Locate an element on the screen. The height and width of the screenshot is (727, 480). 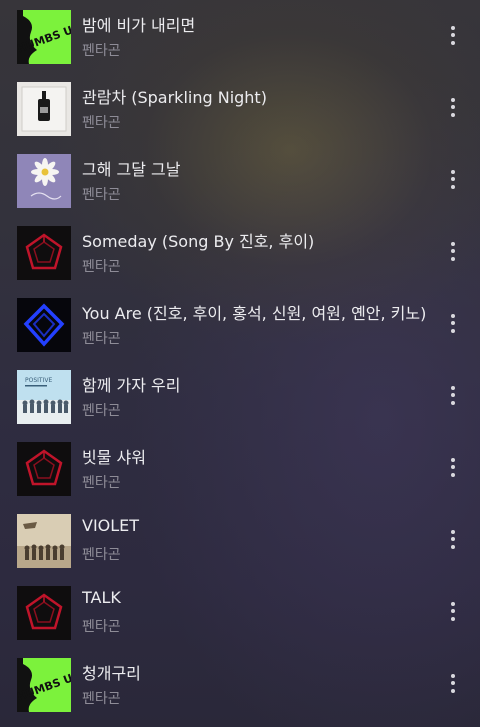
list-item: TALK 펜타곤 is located at coordinates (240, 610).